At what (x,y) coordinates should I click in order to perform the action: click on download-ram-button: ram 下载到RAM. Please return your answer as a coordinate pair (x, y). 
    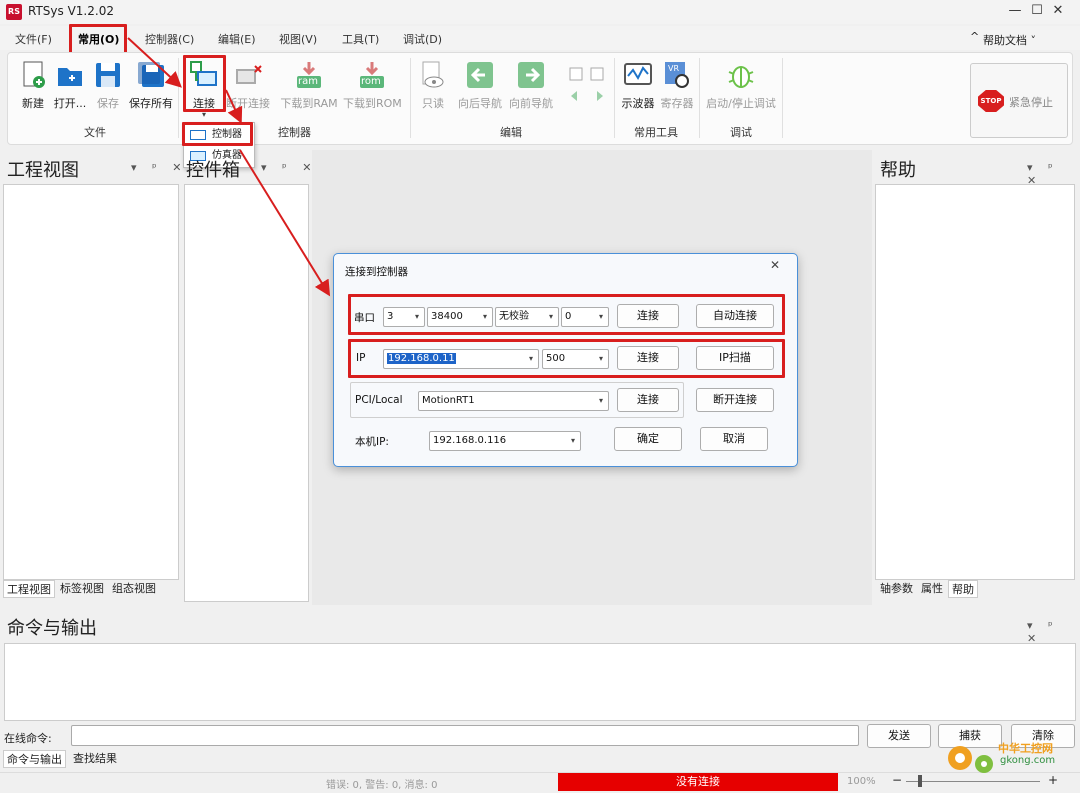
    Looking at the image, I should click on (309, 85).